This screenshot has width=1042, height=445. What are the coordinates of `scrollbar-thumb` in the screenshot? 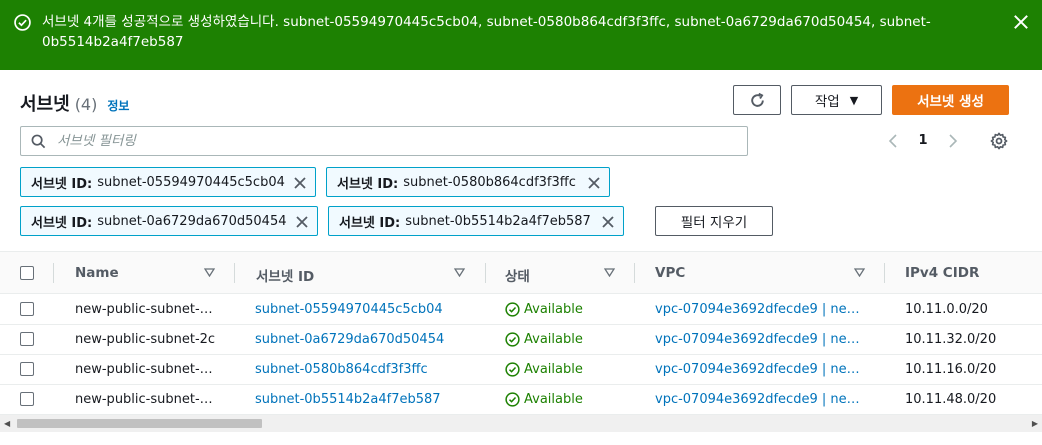 It's located at (139, 423).